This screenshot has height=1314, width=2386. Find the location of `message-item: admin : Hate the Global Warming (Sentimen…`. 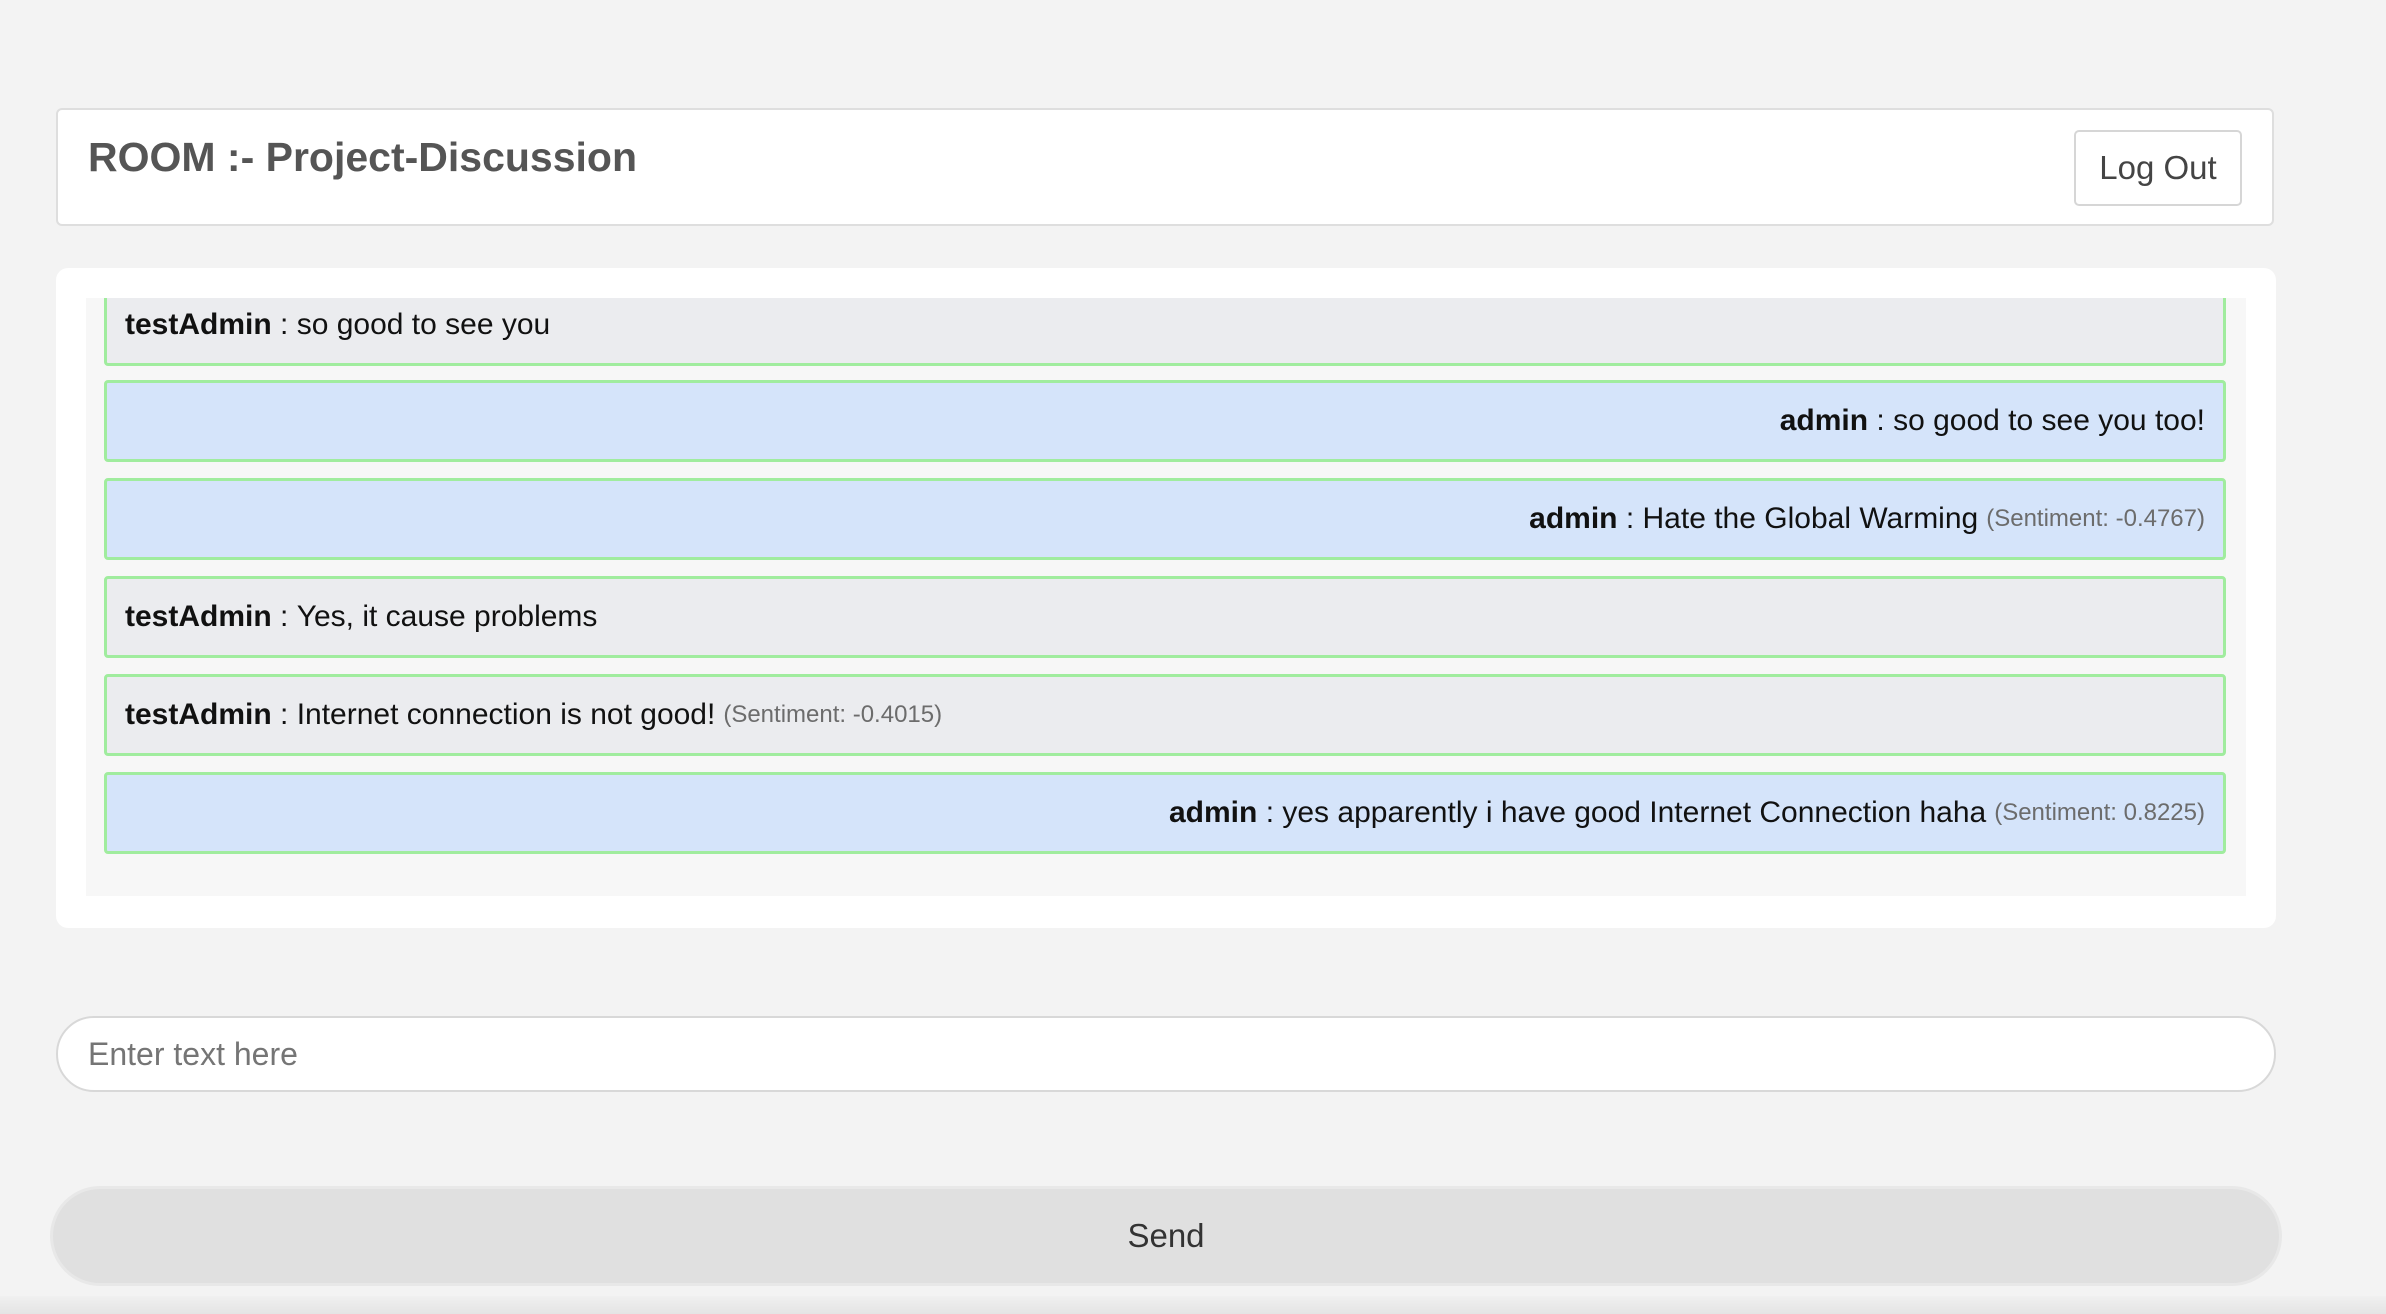

message-item: admin : Hate the Global Warming (Sentimen… is located at coordinates (1165, 519).